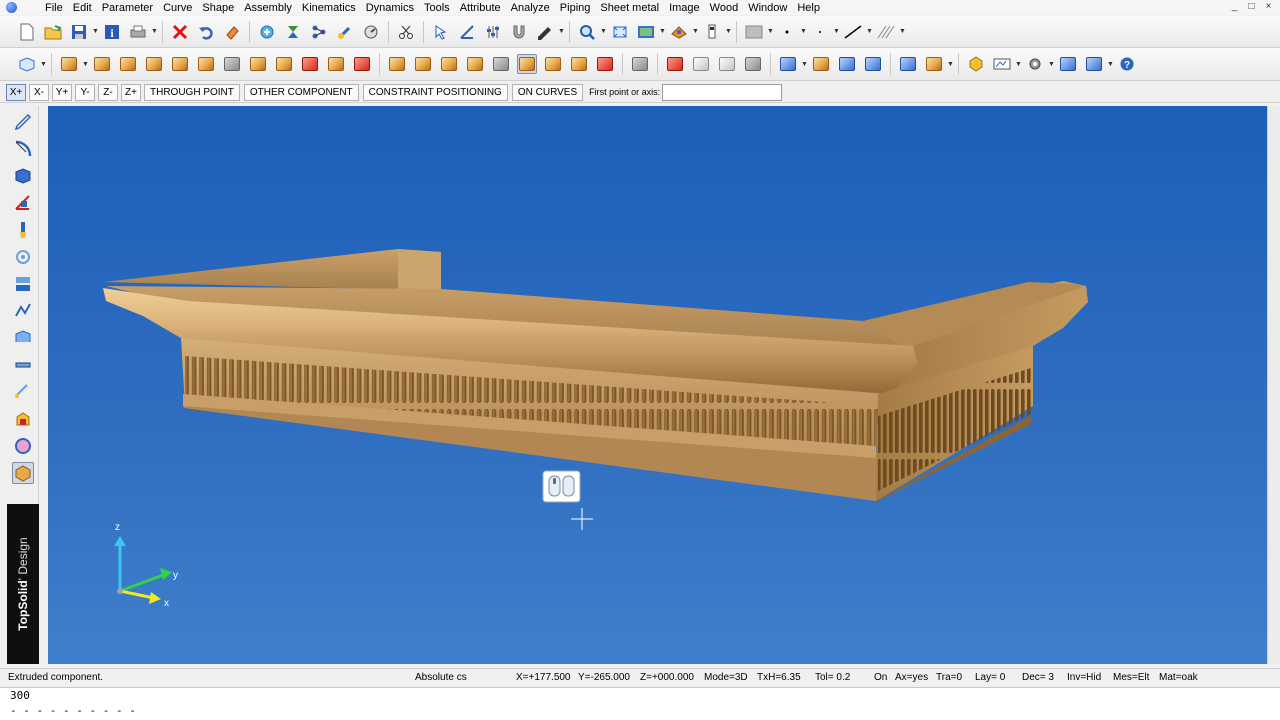  What do you see at coordinates (1094, 64) in the screenshot?
I see `catalog-icon` at bounding box center [1094, 64].